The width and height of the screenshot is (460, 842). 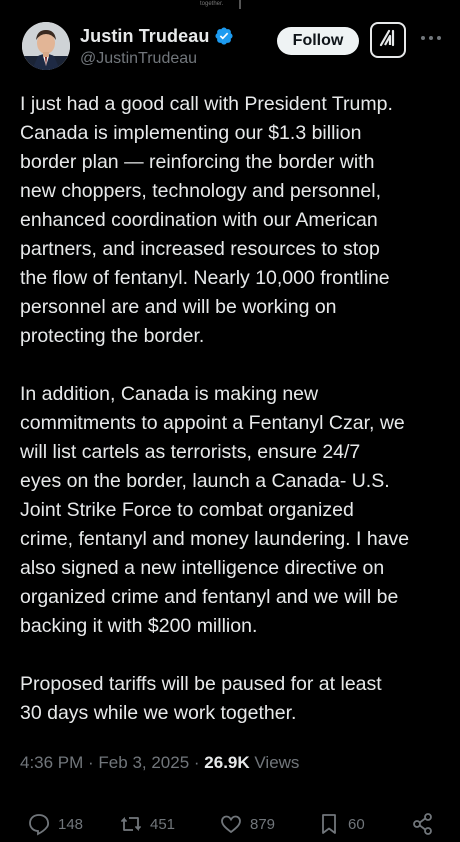 What do you see at coordinates (46, 46) in the screenshot?
I see `avatar` at bounding box center [46, 46].